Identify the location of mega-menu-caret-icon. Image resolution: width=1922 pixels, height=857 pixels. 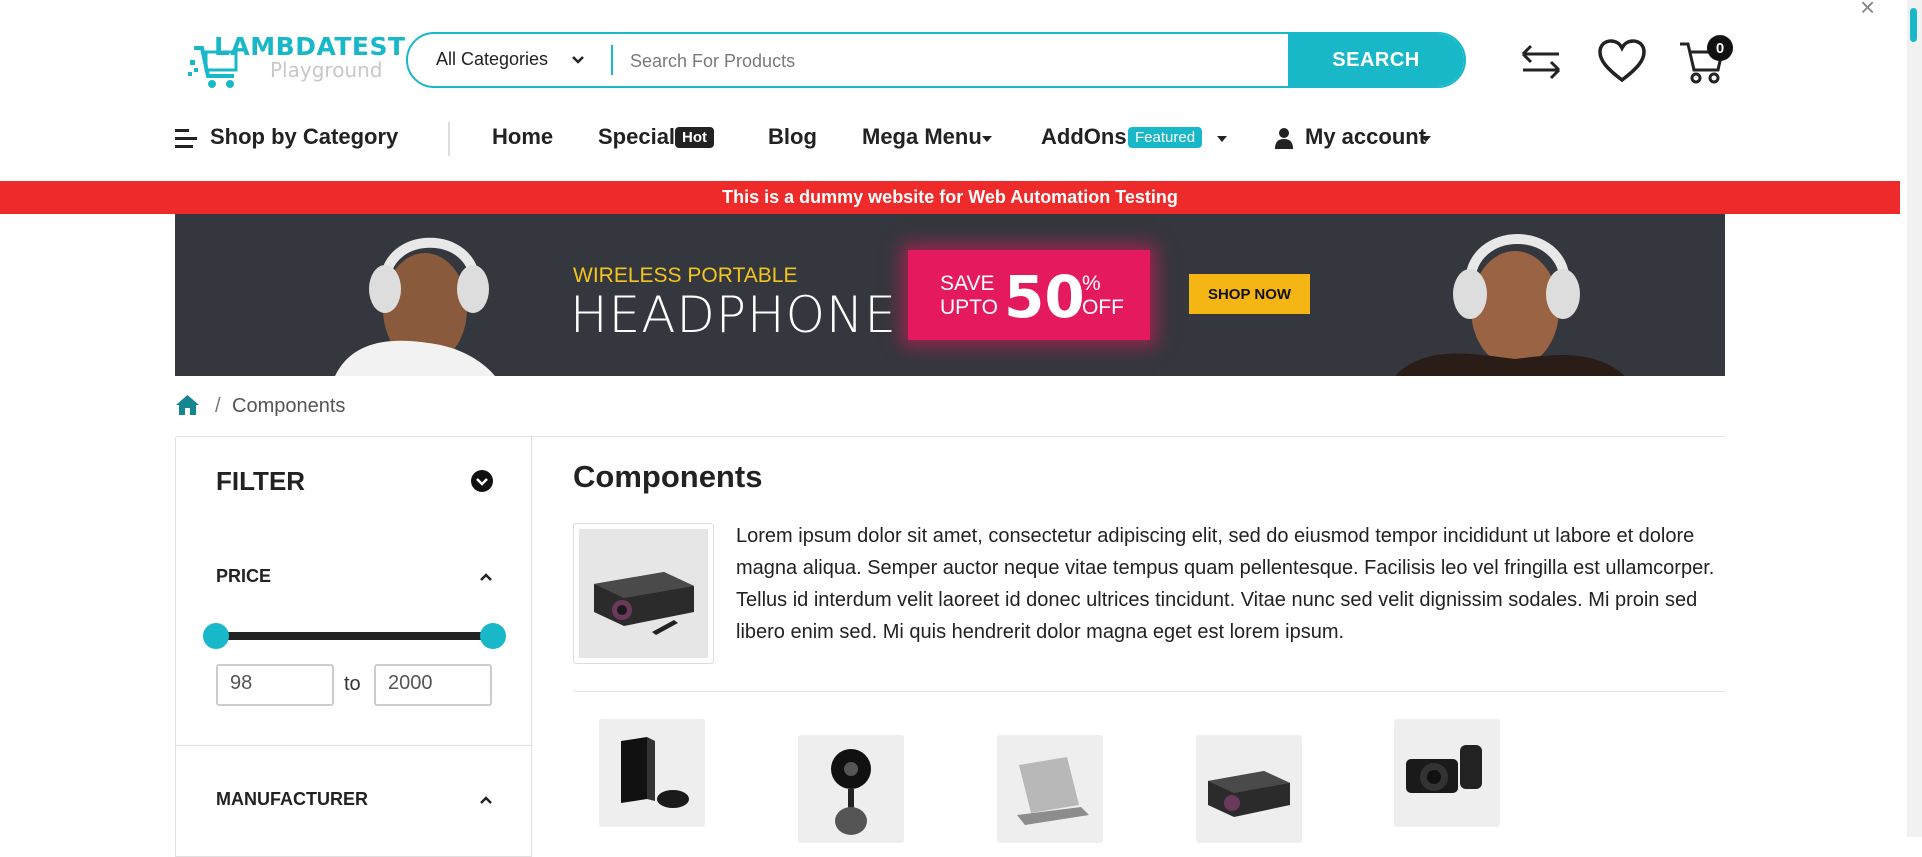
(987, 139).